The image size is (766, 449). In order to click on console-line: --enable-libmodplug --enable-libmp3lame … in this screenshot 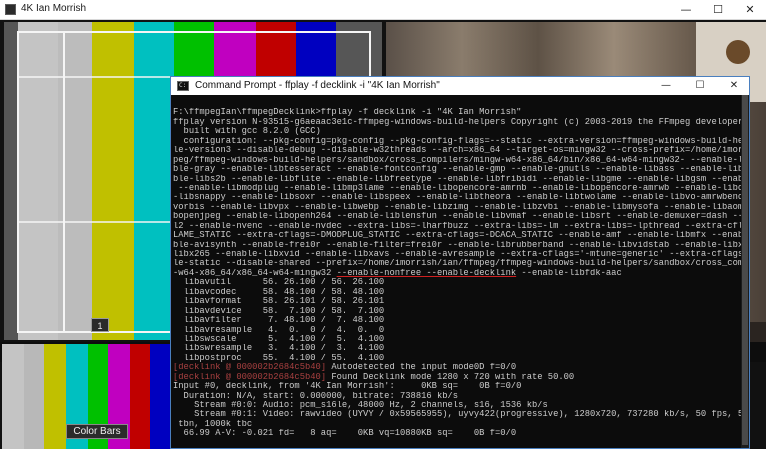, I will do `click(459, 188)`.